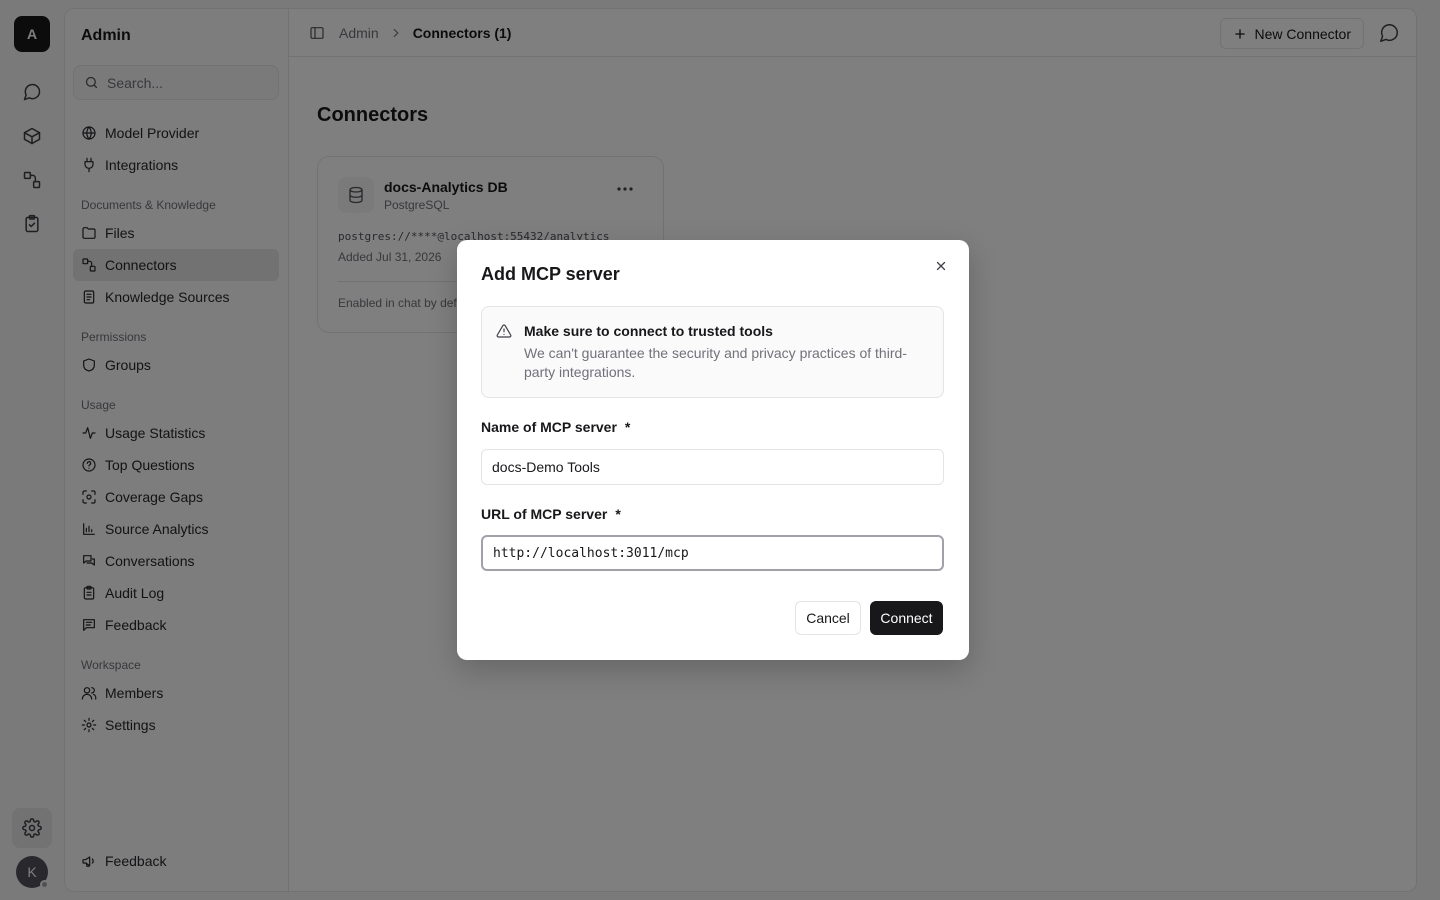  What do you see at coordinates (550, 274) in the screenshot?
I see `dialog-title: Add MCP server` at bounding box center [550, 274].